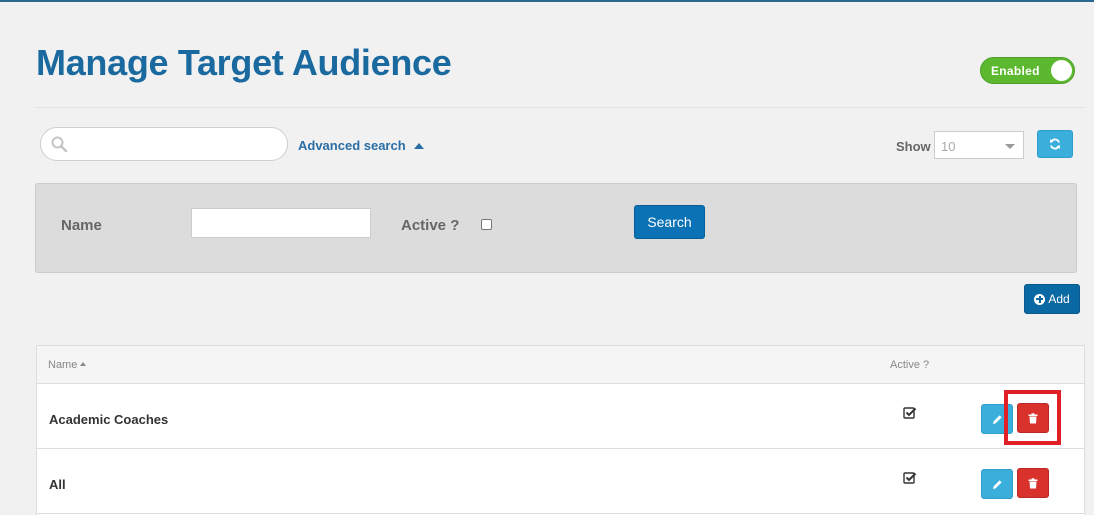 Image resolution: width=1094 pixels, height=515 pixels. What do you see at coordinates (418, 145) in the screenshot?
I see `caret-up-icon` at bounding box center [418, 145].